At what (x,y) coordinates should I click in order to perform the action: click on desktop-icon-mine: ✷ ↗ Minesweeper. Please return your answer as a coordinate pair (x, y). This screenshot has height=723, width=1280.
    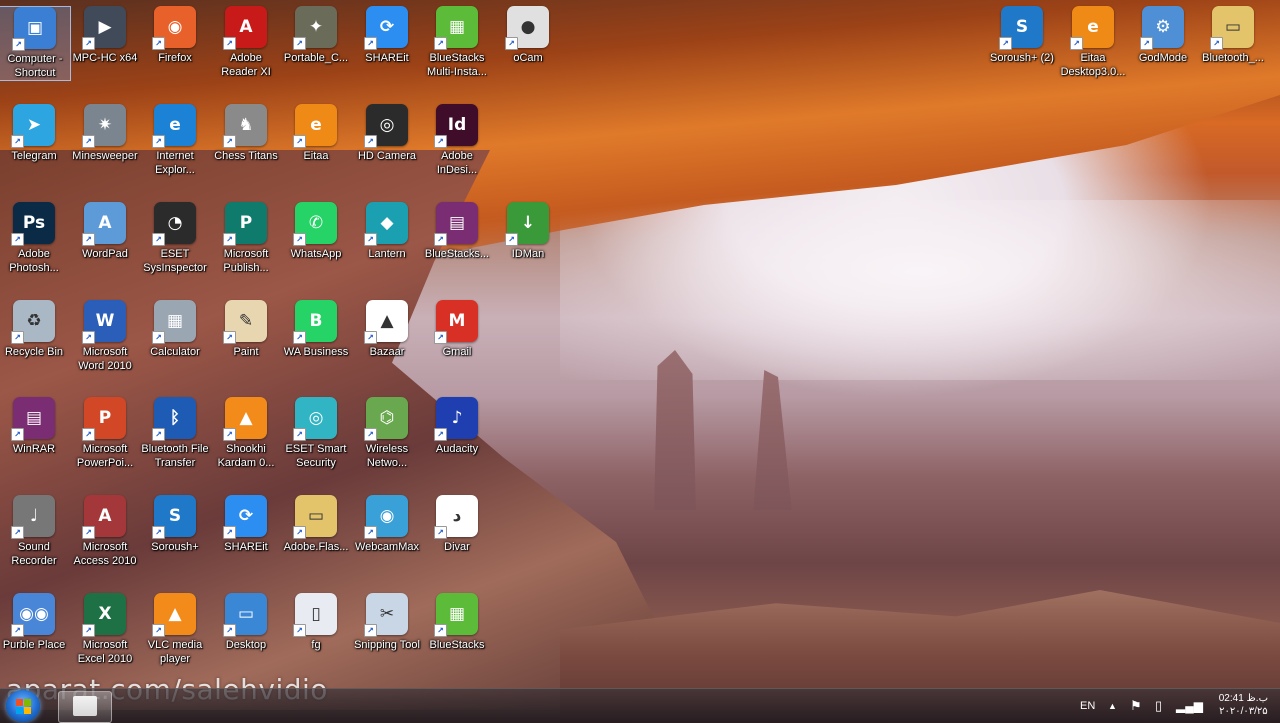
    Looking at the image, I should click on (105, 133).